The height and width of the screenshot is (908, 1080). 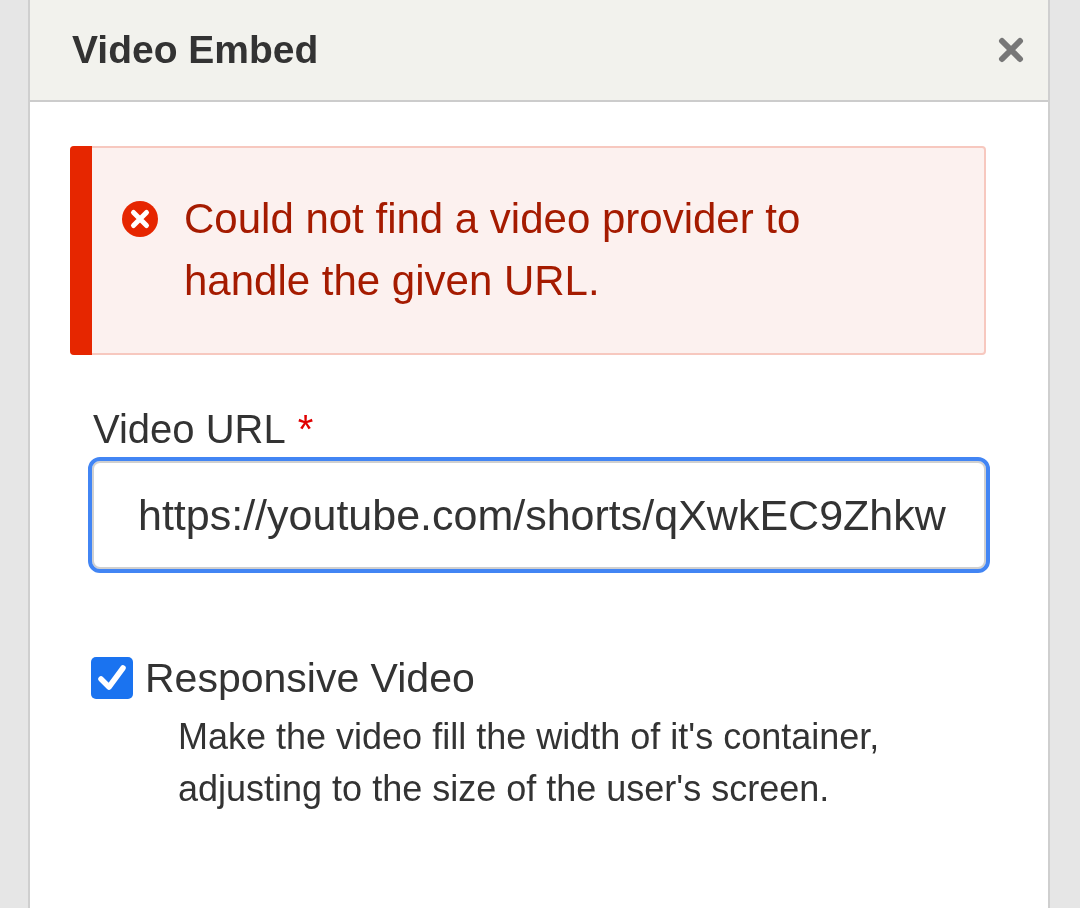 I want to click on url-input: https://youtube.com/shorts/qXwkEC9Zhkw, so click(x=539, y=515).